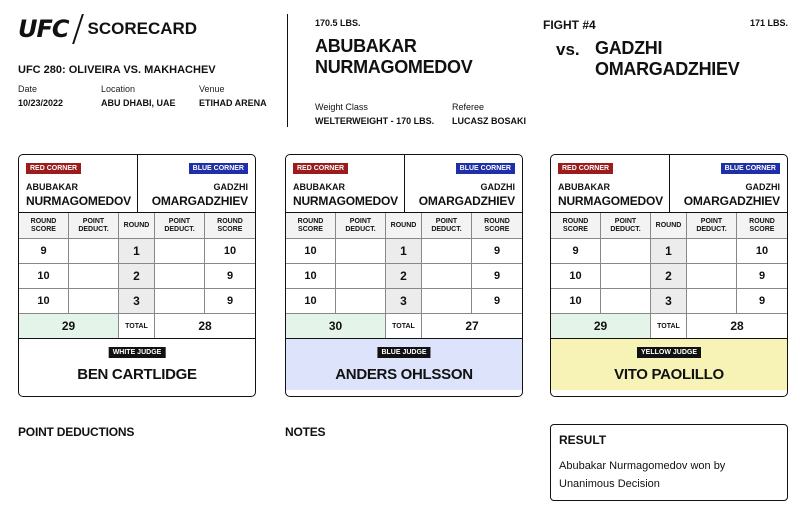 Image resolution: width=800 pixels, height=507 pixels. I want to click on judge-badge: BLUE JUDGE, so click(404, 352).